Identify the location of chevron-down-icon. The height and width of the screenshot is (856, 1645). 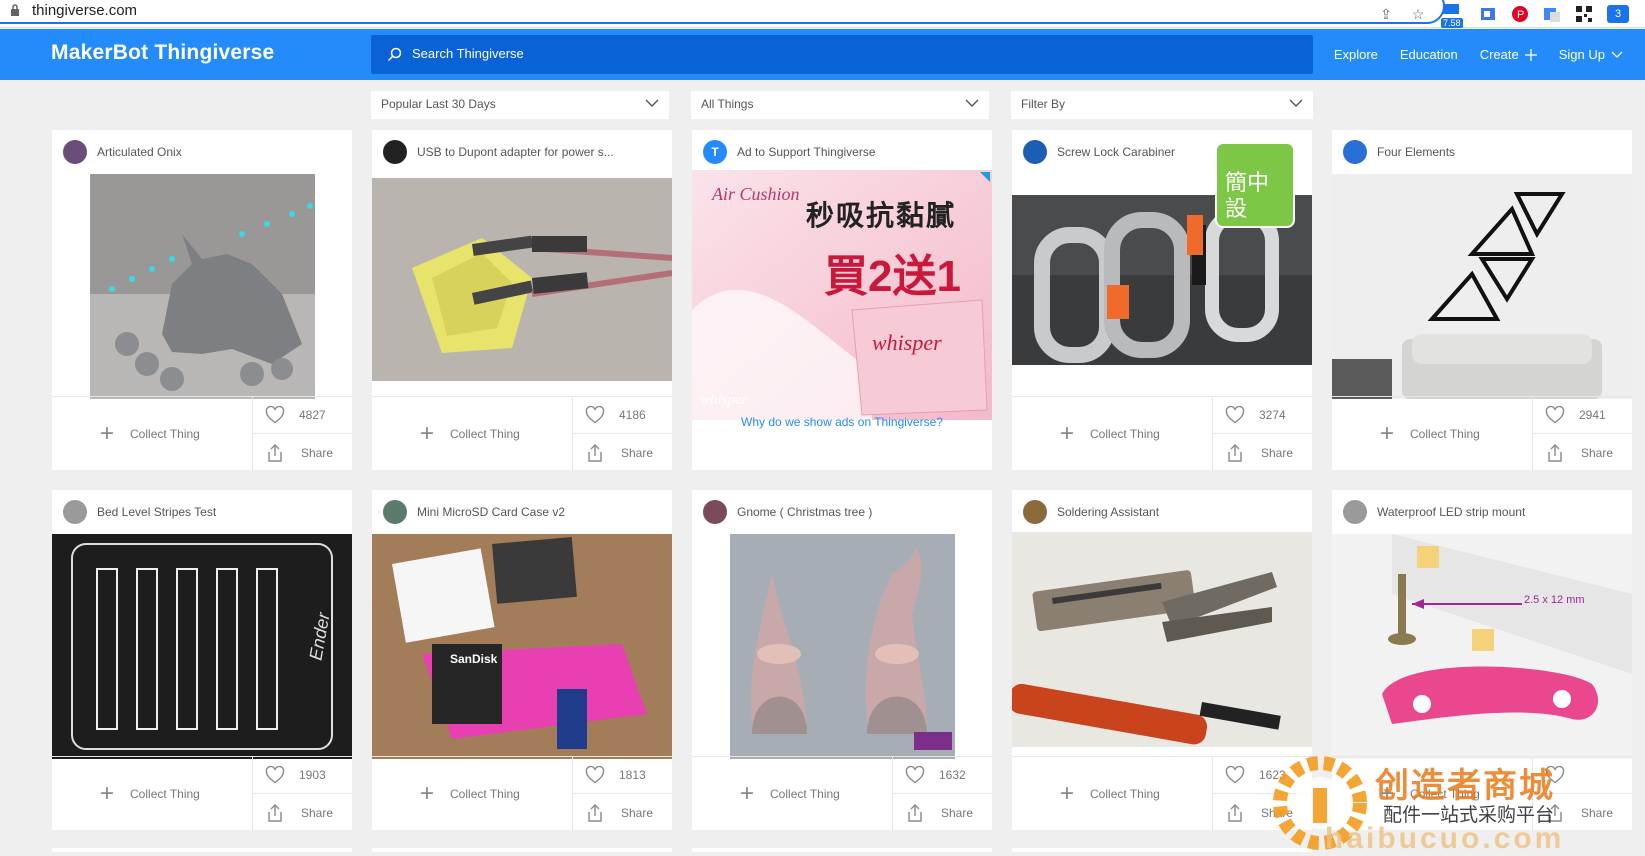
(972, 103).